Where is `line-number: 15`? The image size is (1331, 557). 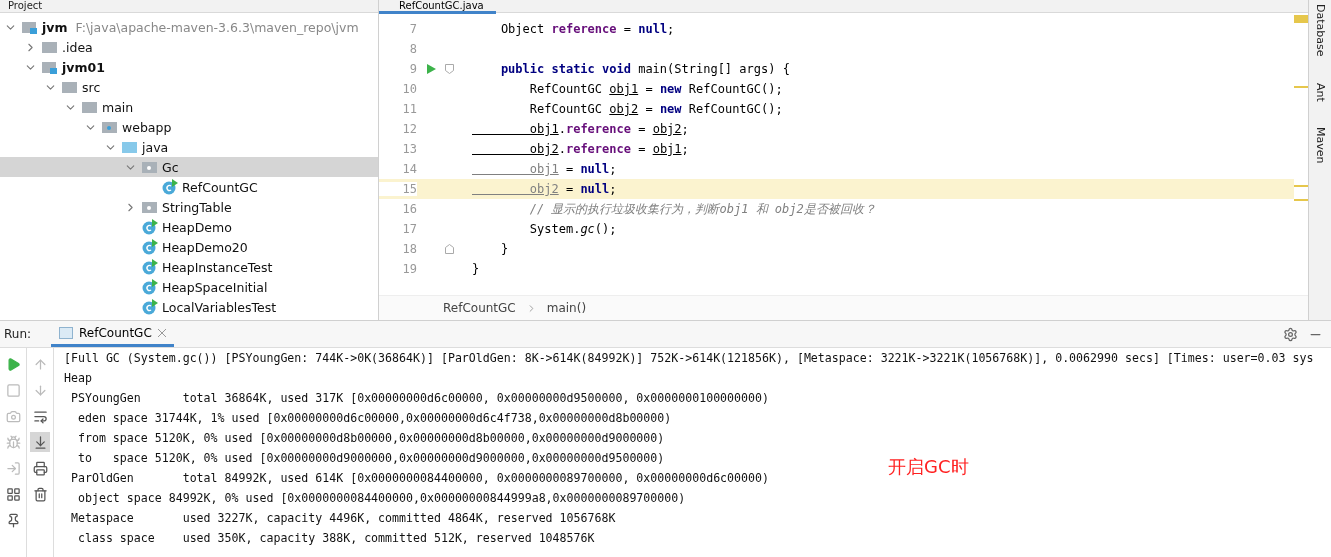 line-number: 15 is located at coordinates (398, 189).